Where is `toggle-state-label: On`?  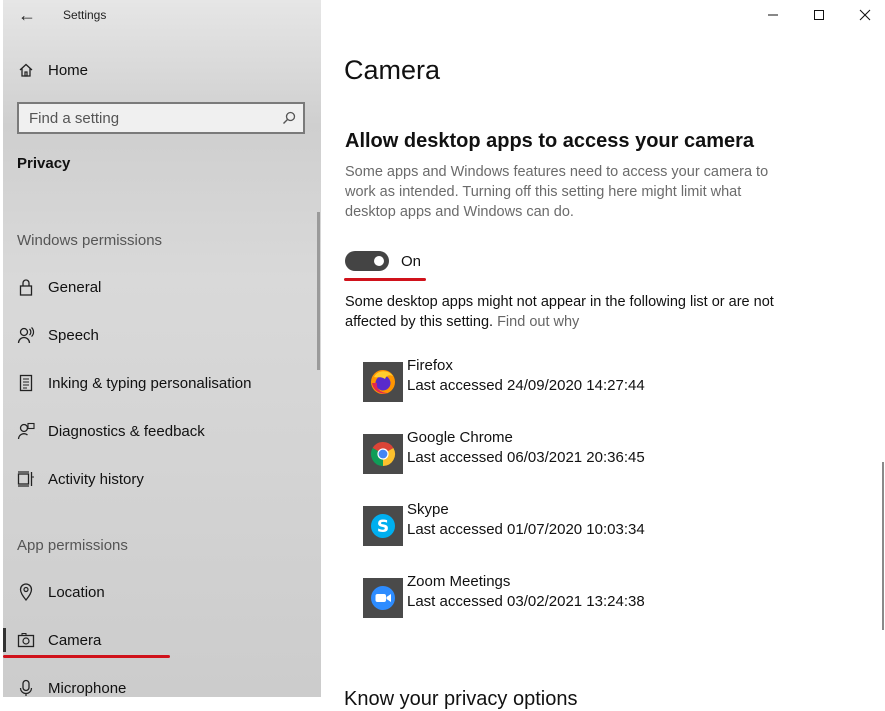
toggle-state-label: On is located at coordinates (411, 261).